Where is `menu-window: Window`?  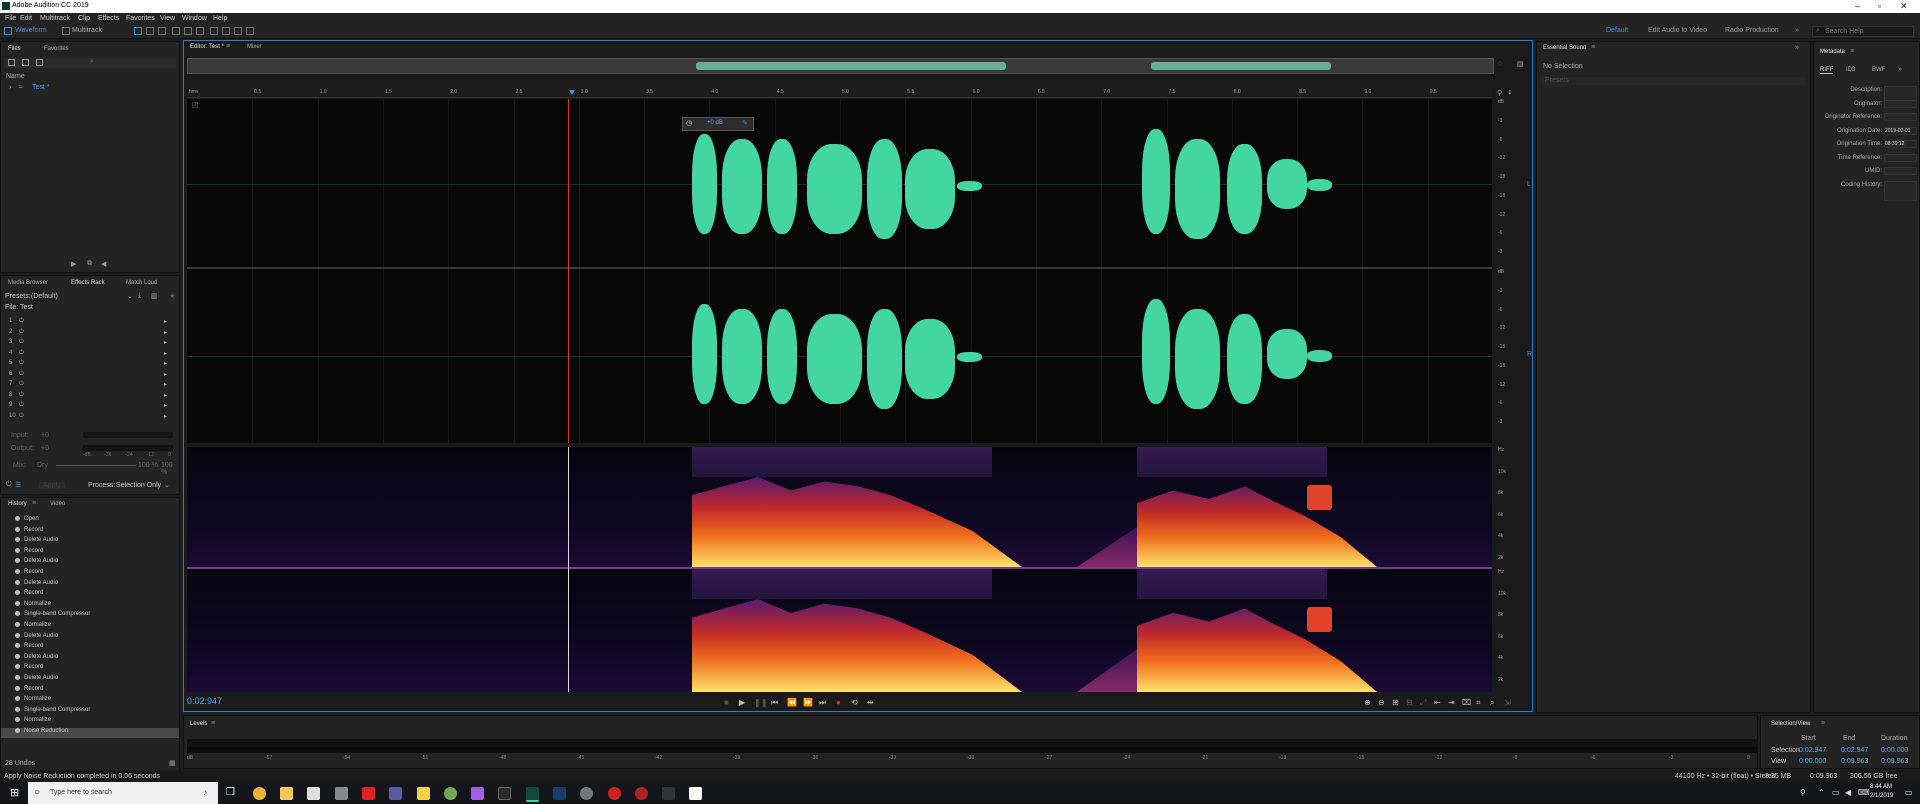
menu-window: Window is located at coordinates (194, 18).